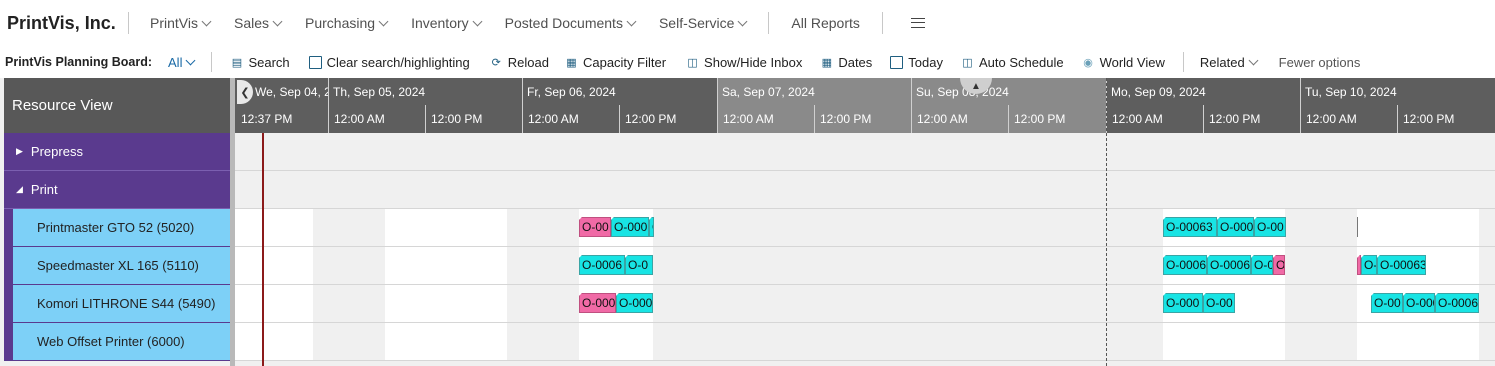 The height and width of the screenshot is (366, 1495). What do you see at coordinates (117, 105) in the screenshot?
I see `resource-view-header: Resource View` at bounding box center [117, 105].